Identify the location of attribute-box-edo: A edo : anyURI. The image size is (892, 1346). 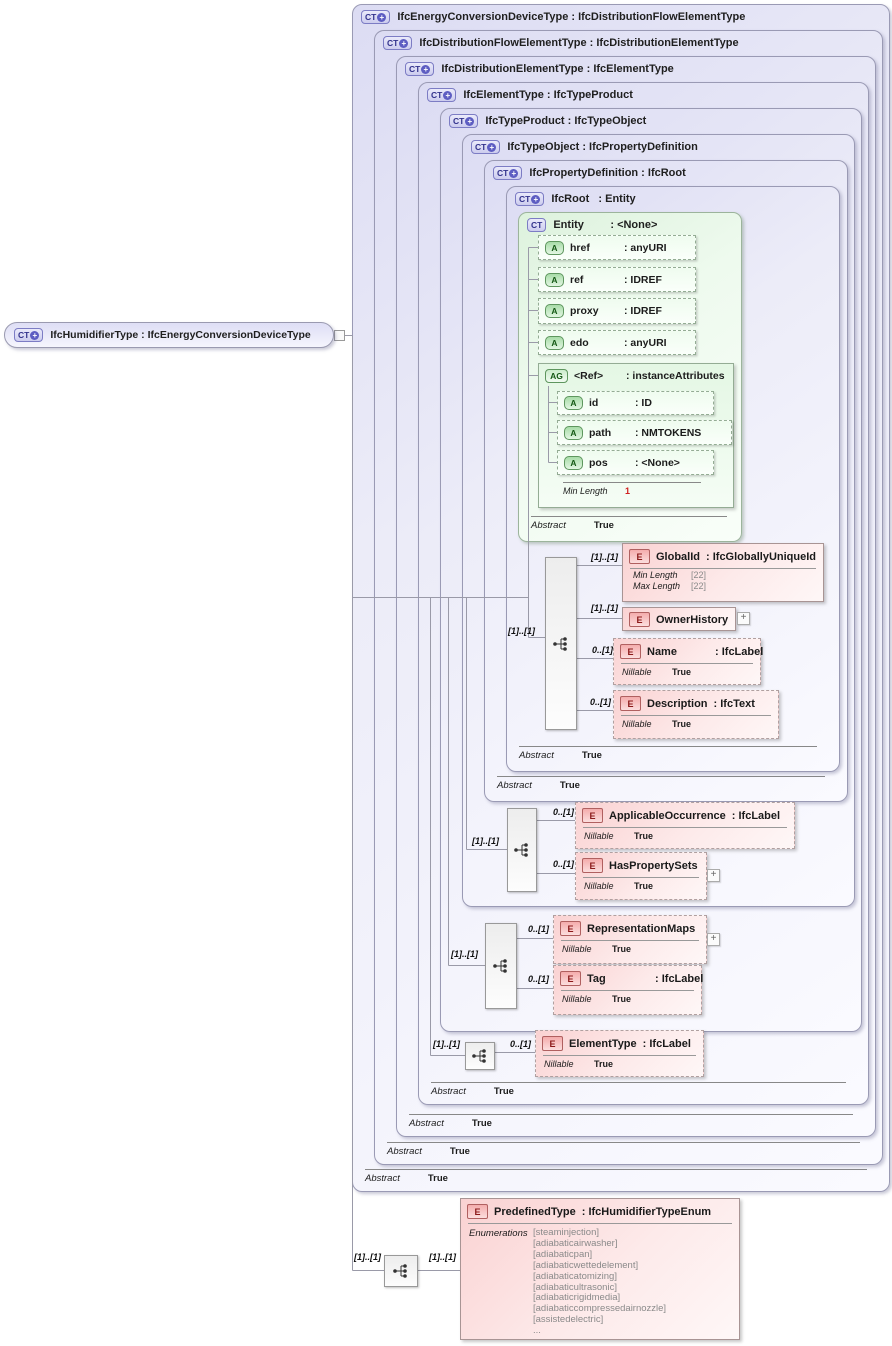
(617, 342).